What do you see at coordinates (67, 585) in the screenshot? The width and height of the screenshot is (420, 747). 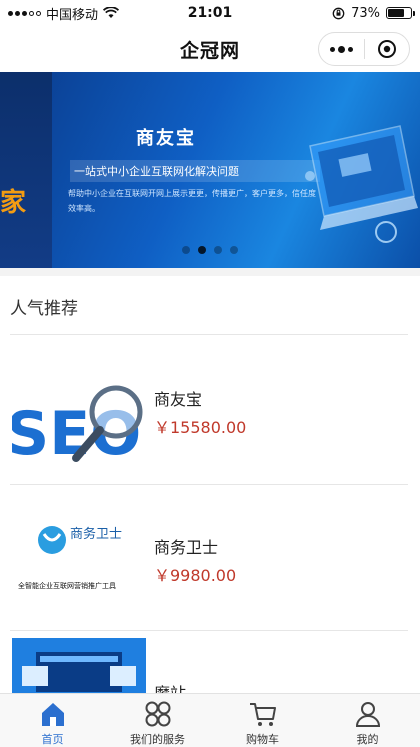 I see `guard-tagline-text: 全智能企业互联网营销推广工具` at bounding box center [67, 585].